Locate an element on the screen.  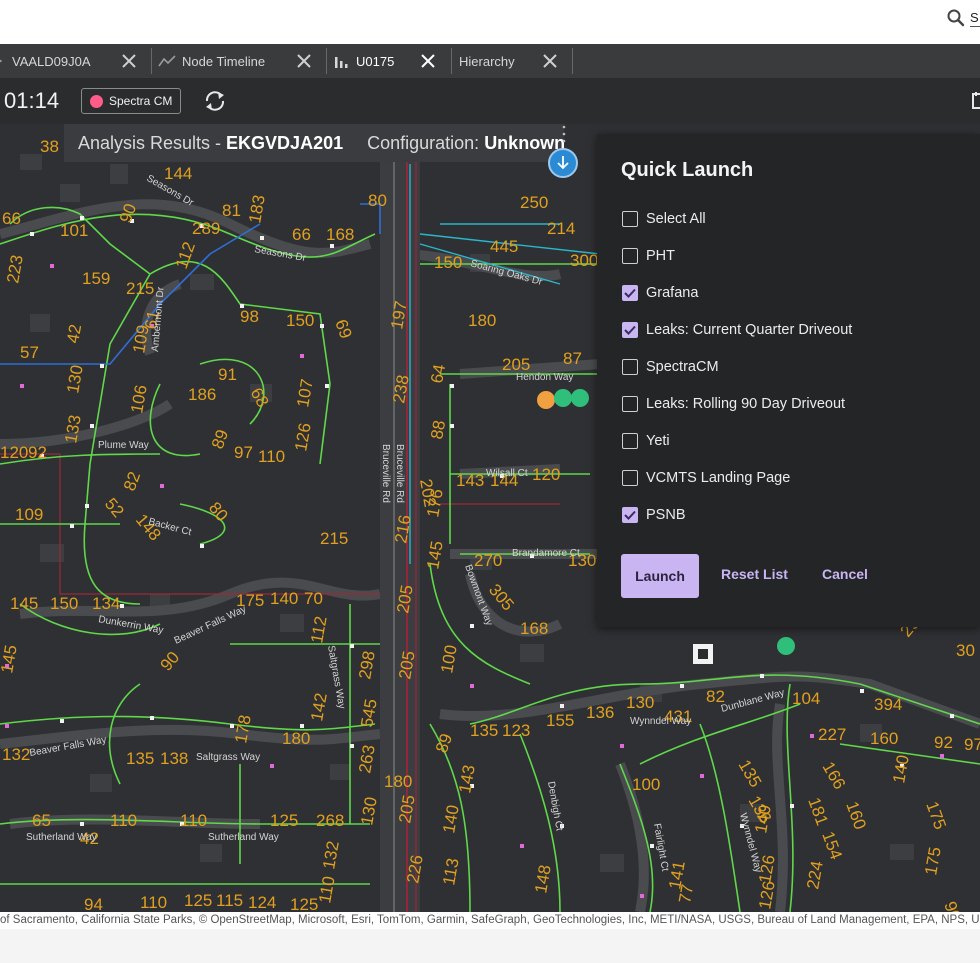
svg-text: 42 is located at coordinates (74, 334).